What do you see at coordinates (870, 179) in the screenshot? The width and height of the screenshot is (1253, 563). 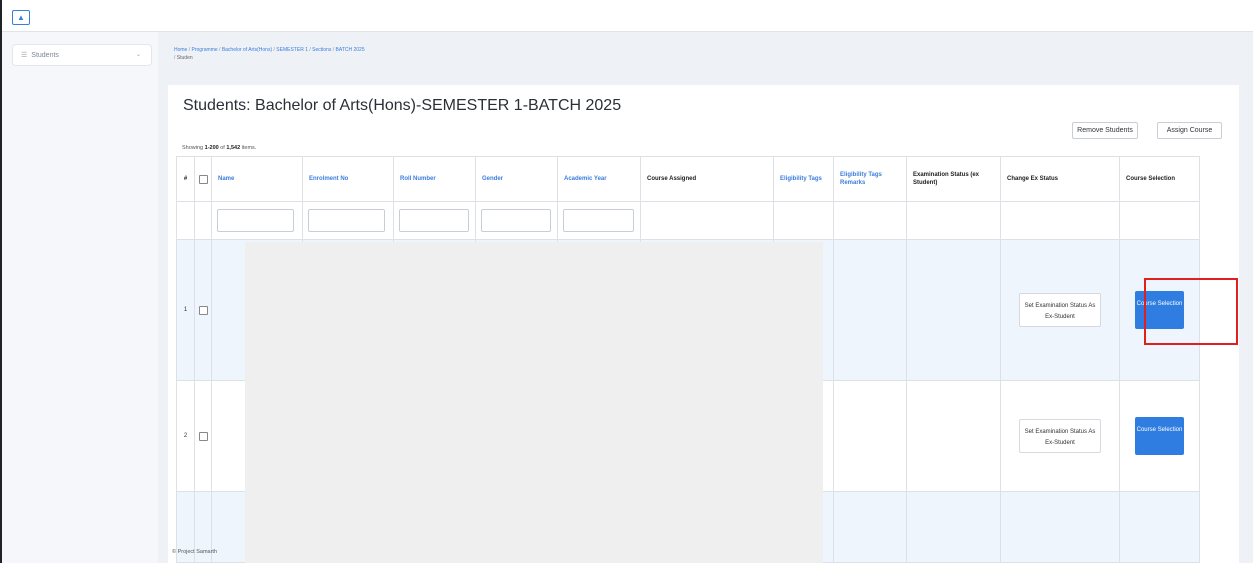 I see `col-eligibility-remarks: Eligibility Tags Remarks` at bounding box center [870, 179].